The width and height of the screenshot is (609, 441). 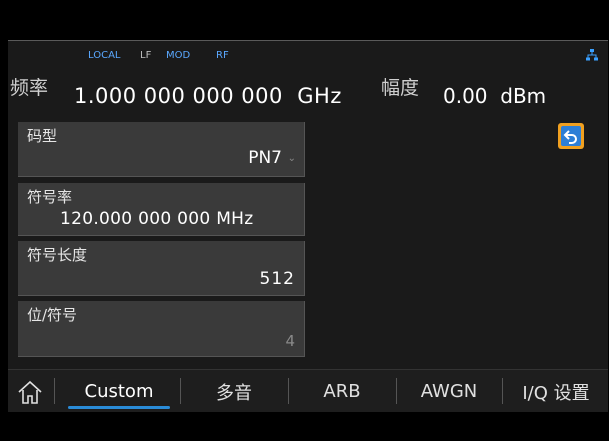 I want to click on status-row: LOCAL LF MOD RF, so click(x=308, y=57).